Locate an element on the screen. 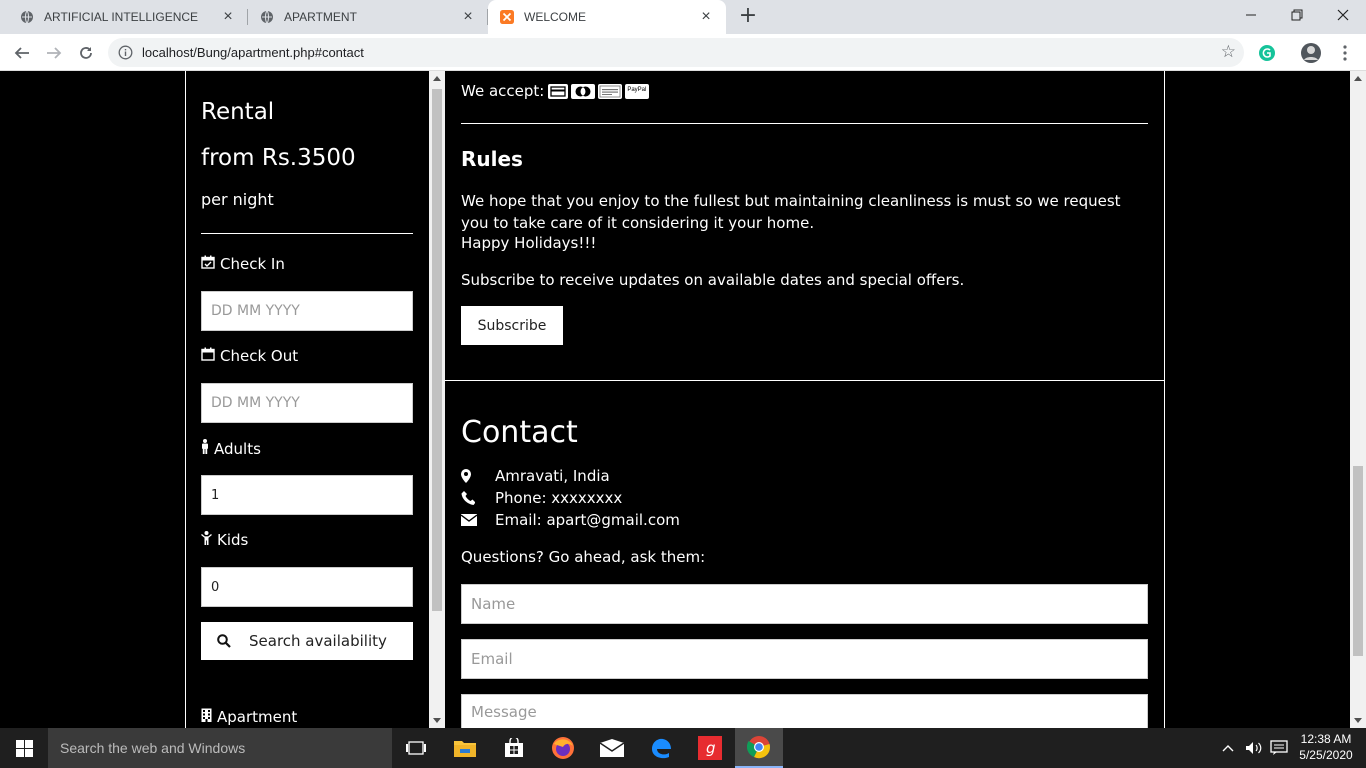  chrome-icon is located at coordinates (759, 748).